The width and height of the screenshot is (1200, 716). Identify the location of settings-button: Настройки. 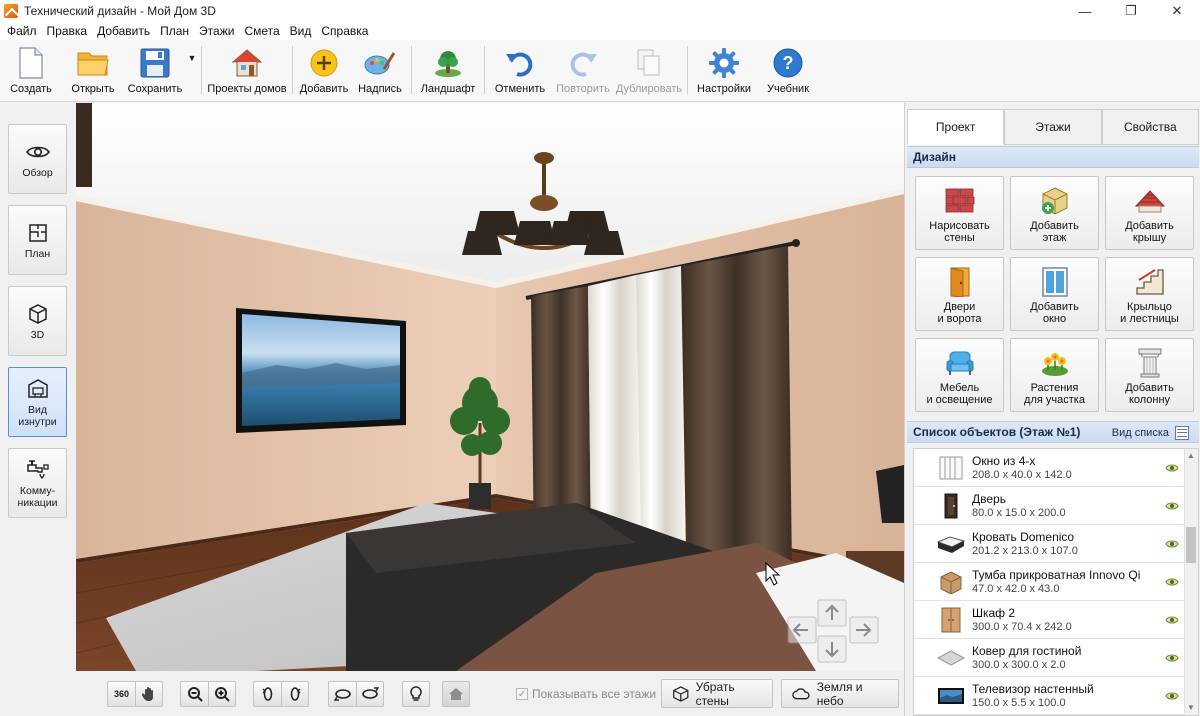
(724, 70).